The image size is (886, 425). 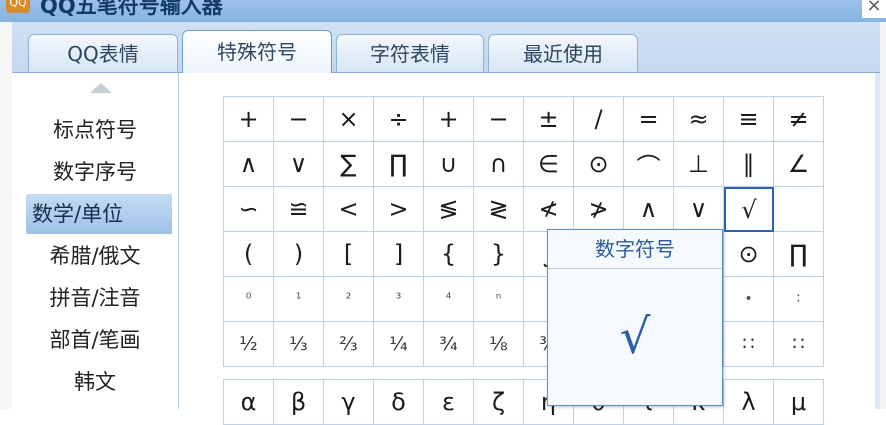 I want to click on symbol-cell: =, so click(x=649, y=119).